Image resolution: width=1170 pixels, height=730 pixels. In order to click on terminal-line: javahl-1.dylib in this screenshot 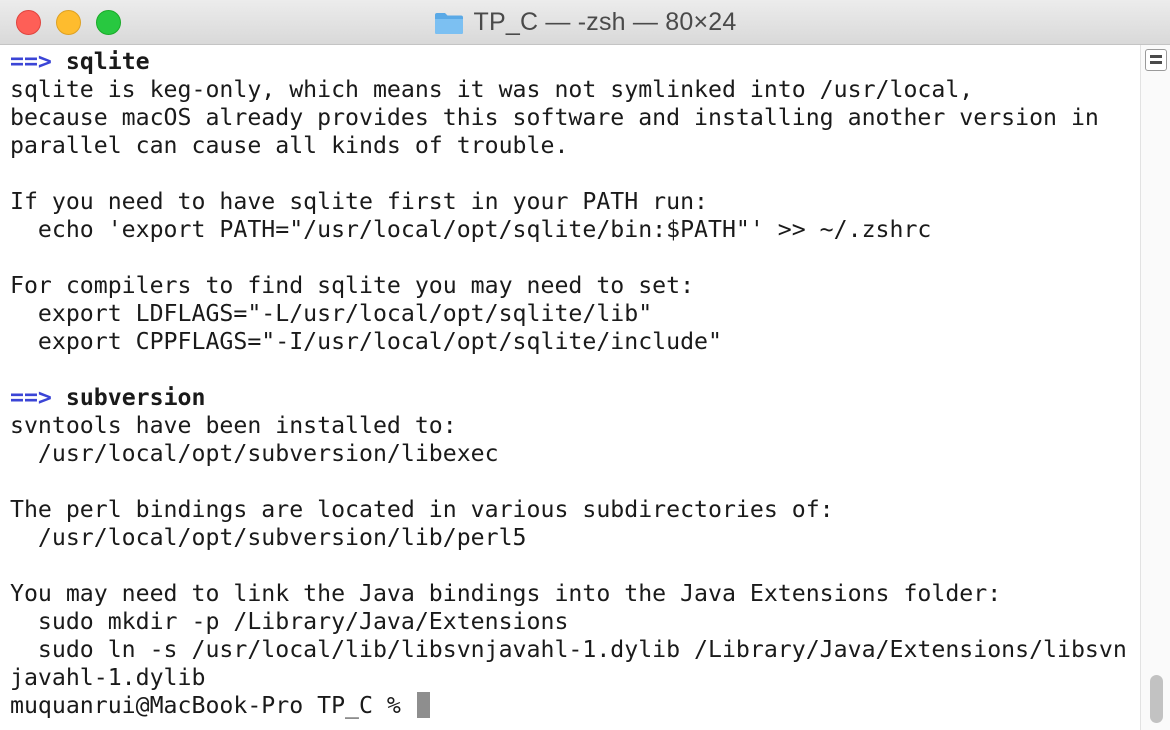, I will do `click(568, 678)`.